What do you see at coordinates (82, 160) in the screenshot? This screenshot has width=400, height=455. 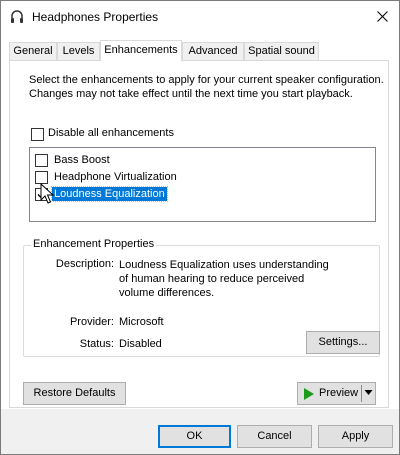 I see `bass-boost-label: Bass Boost` at bounding box center [82, 160].